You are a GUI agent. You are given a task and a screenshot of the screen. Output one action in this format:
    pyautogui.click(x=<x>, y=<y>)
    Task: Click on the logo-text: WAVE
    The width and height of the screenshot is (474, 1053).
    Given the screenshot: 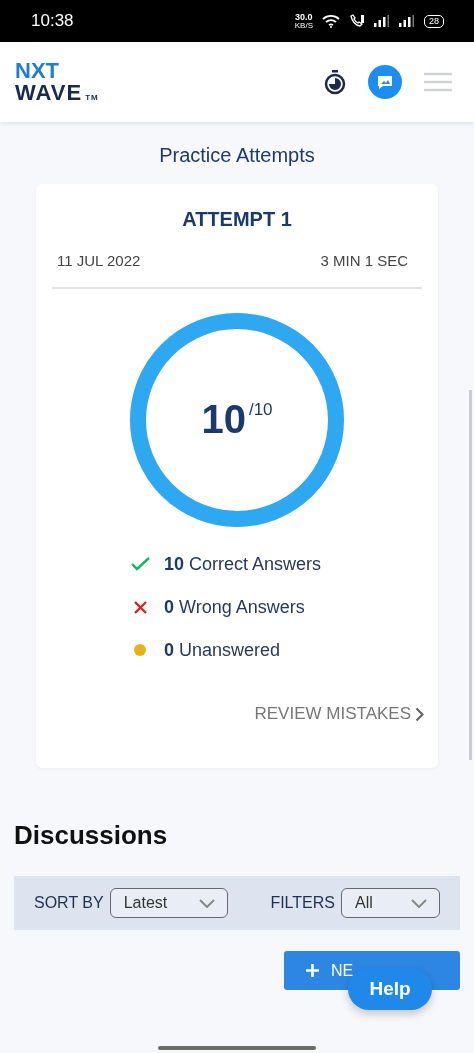 What is the action you would take?
    pyautogui.click(x=49, y=93)
    